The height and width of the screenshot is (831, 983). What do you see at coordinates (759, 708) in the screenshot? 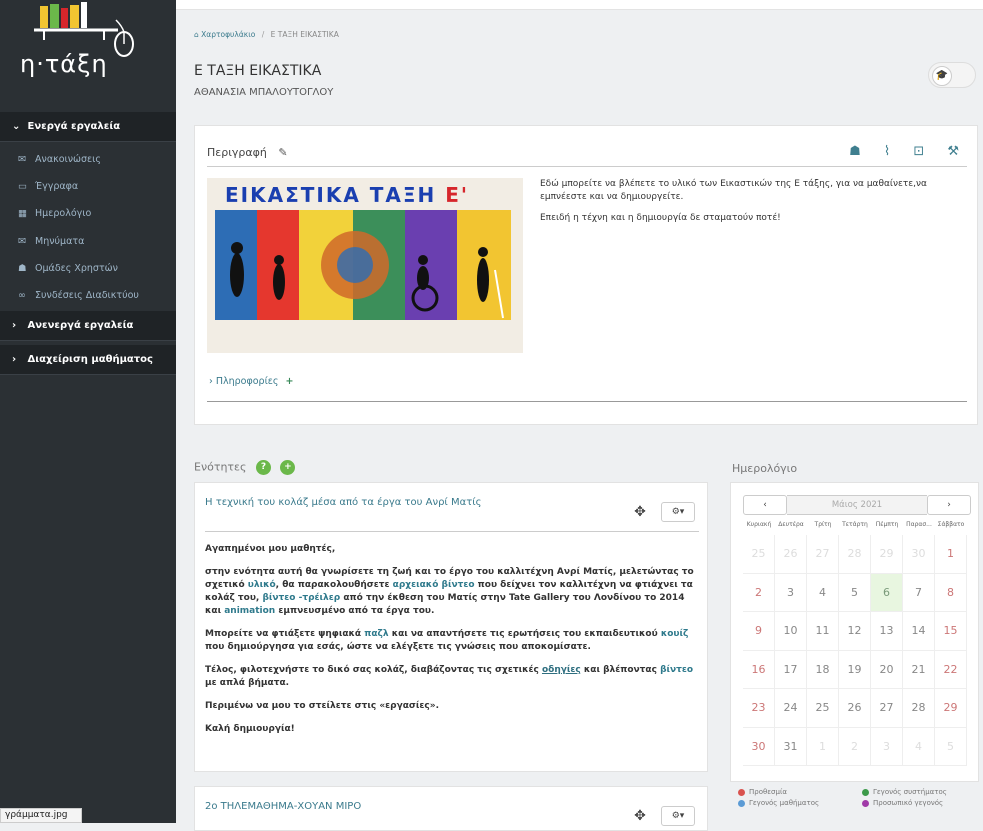
I see `calendar-day: 23` at bounding box center [759, 708].